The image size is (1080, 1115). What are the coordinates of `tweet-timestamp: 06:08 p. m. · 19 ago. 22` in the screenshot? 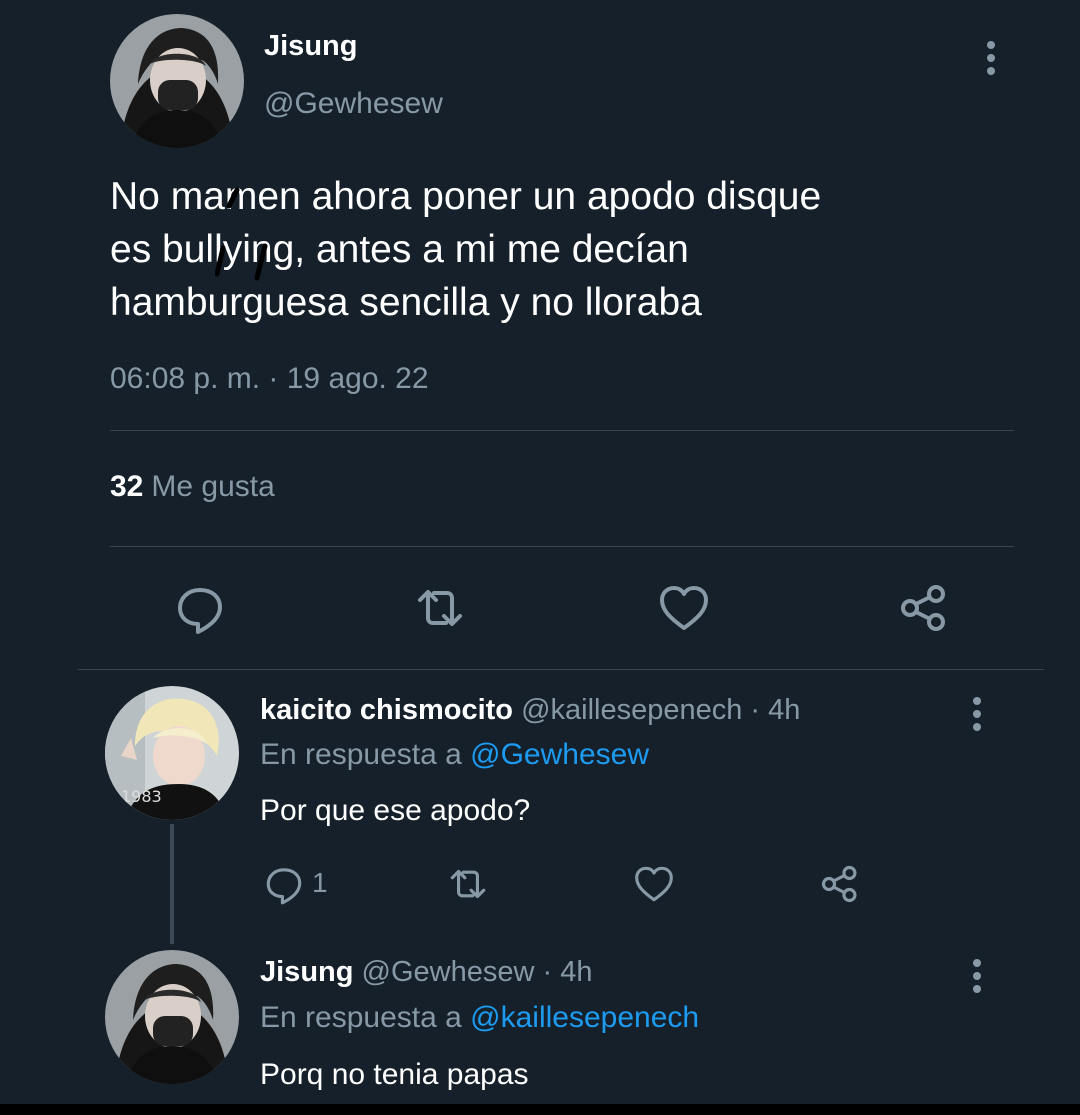 It's located at (269, 379).